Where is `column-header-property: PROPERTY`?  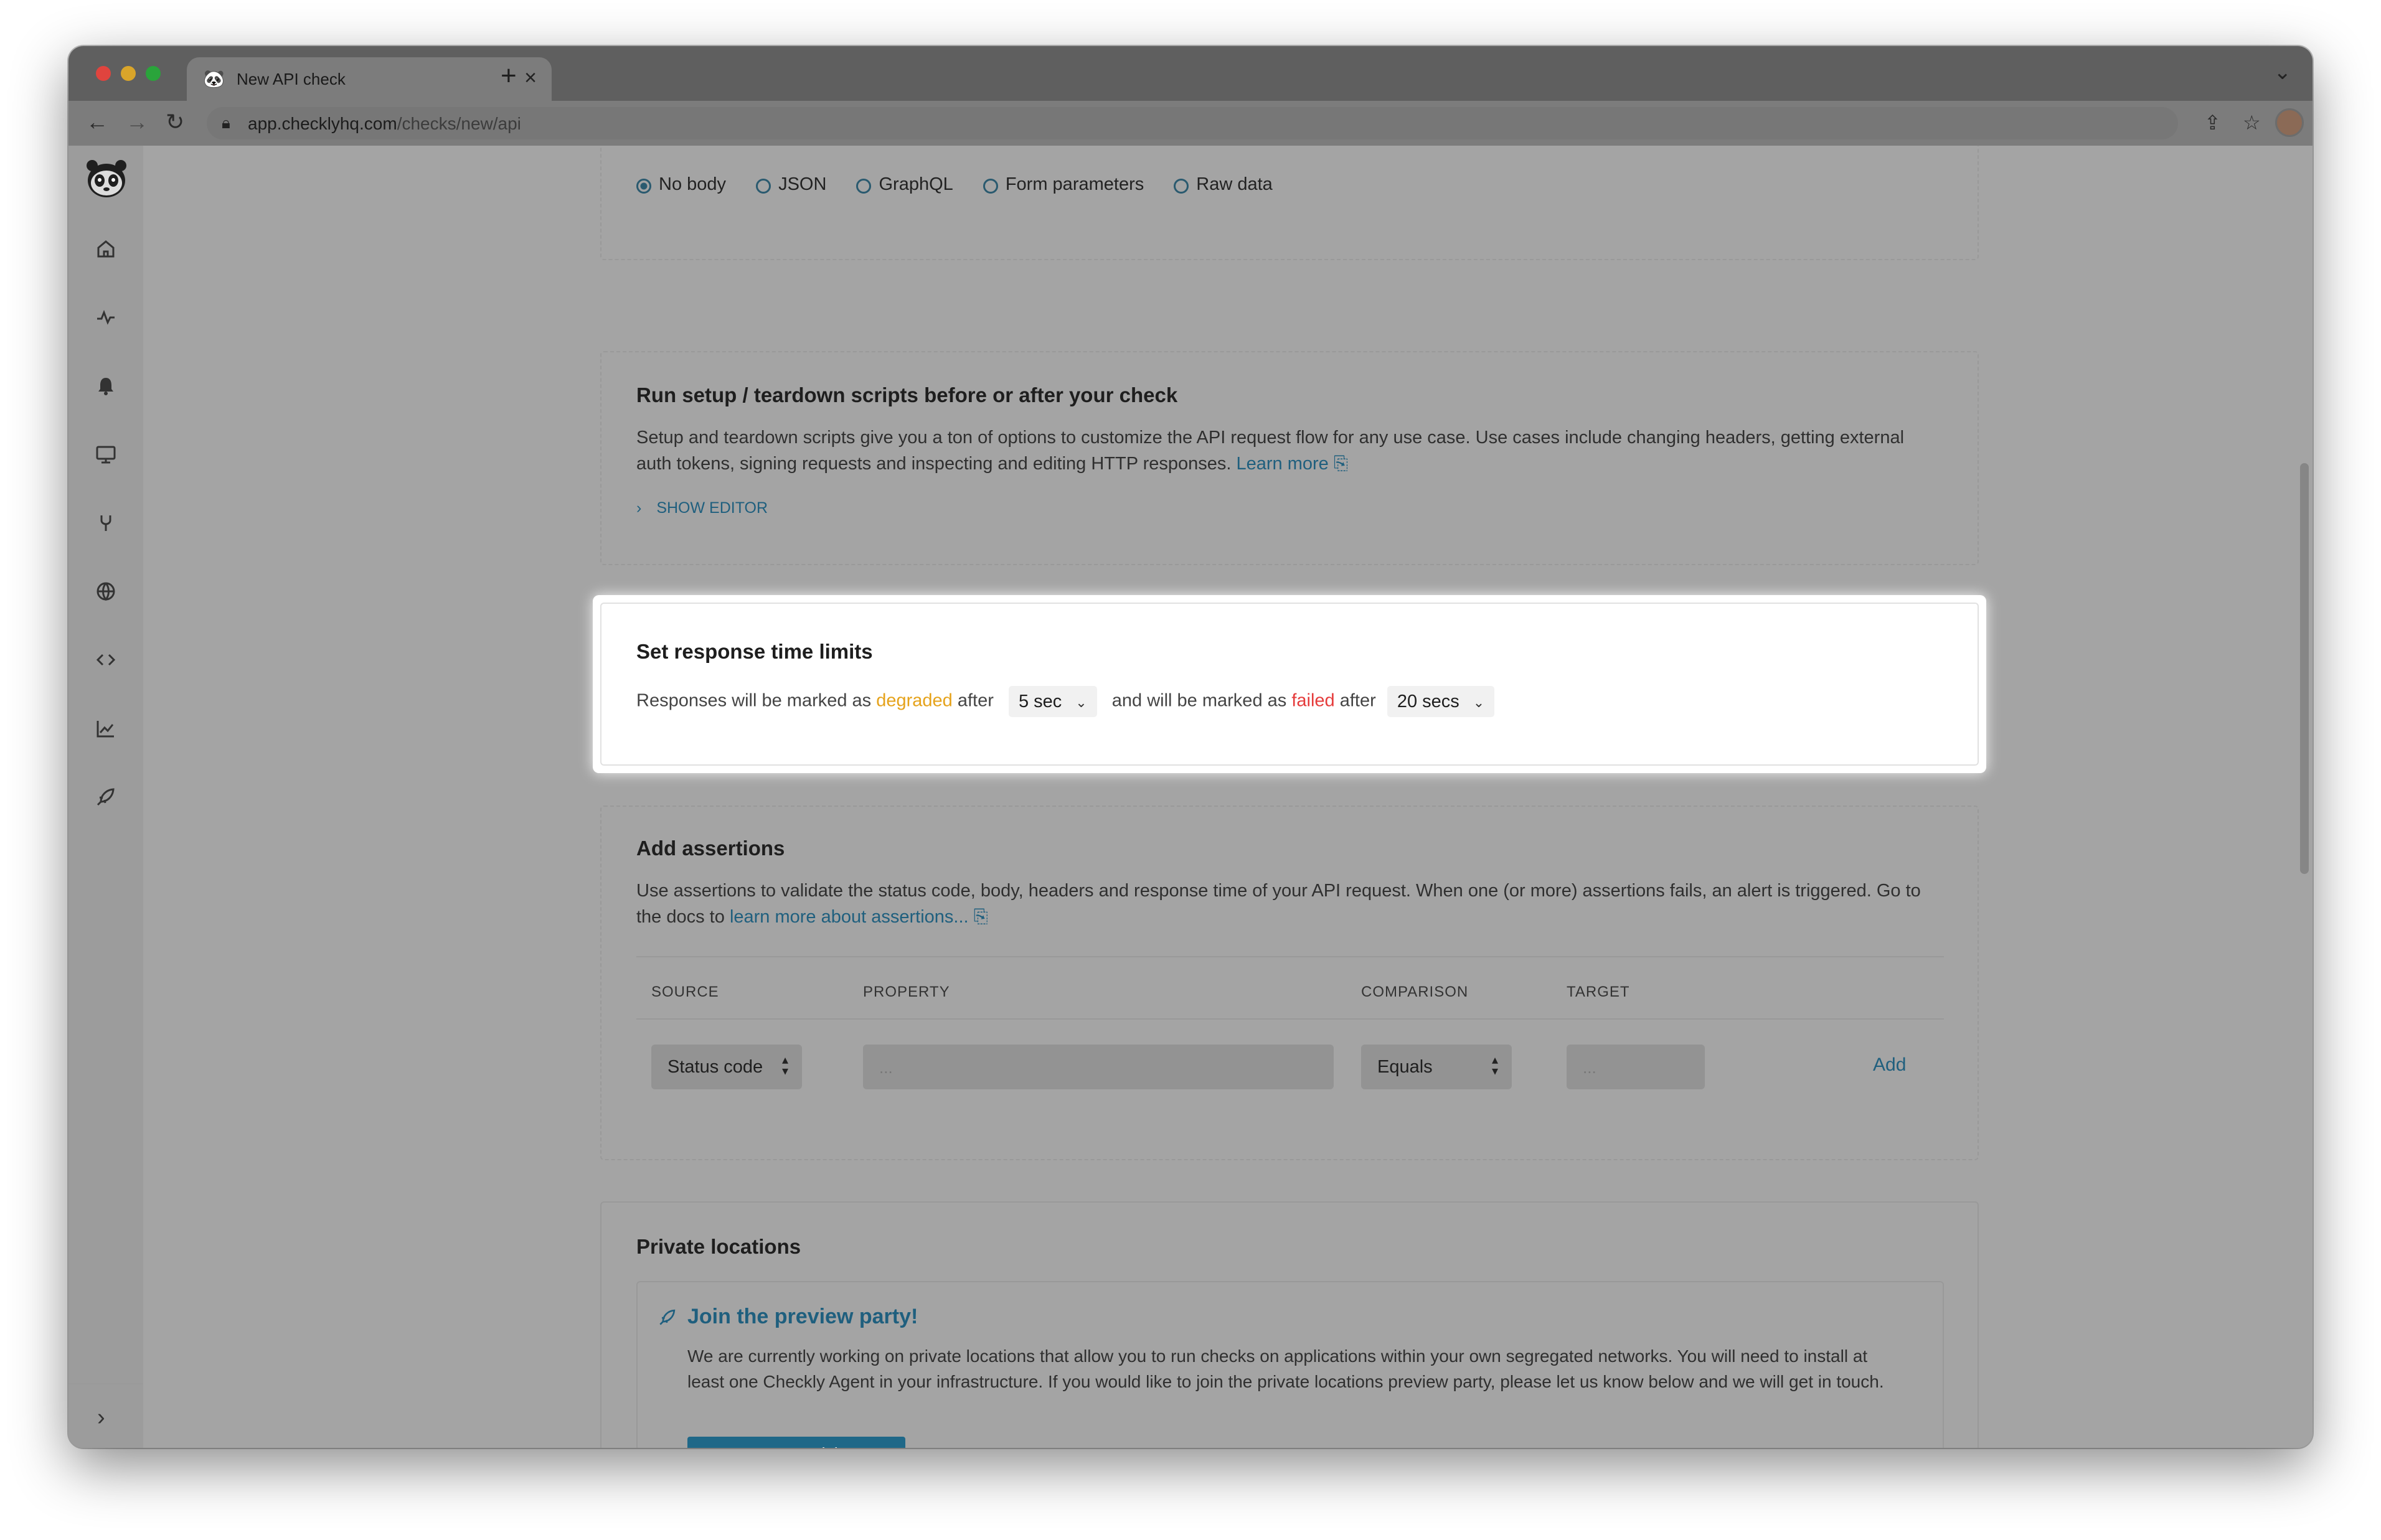 column-header-property: PROPERTY is located at coordinates (906, 992).